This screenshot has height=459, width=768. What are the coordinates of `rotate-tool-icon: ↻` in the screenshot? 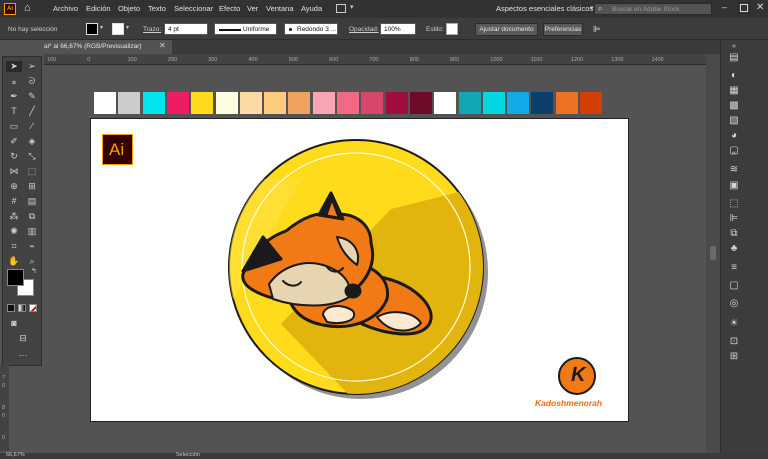 It's located at (14, 156).